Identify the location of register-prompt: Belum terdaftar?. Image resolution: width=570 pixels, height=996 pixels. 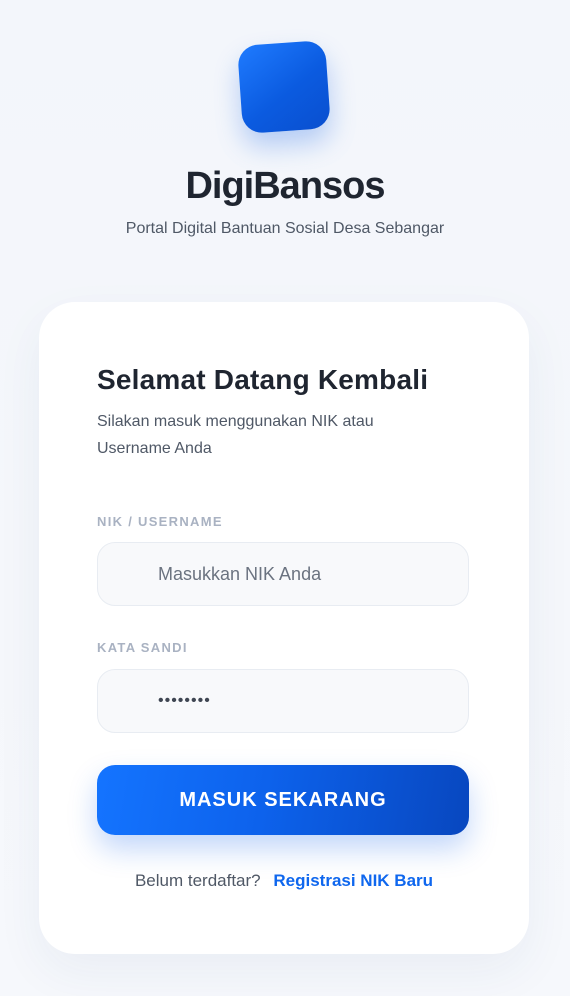
(197, 880).